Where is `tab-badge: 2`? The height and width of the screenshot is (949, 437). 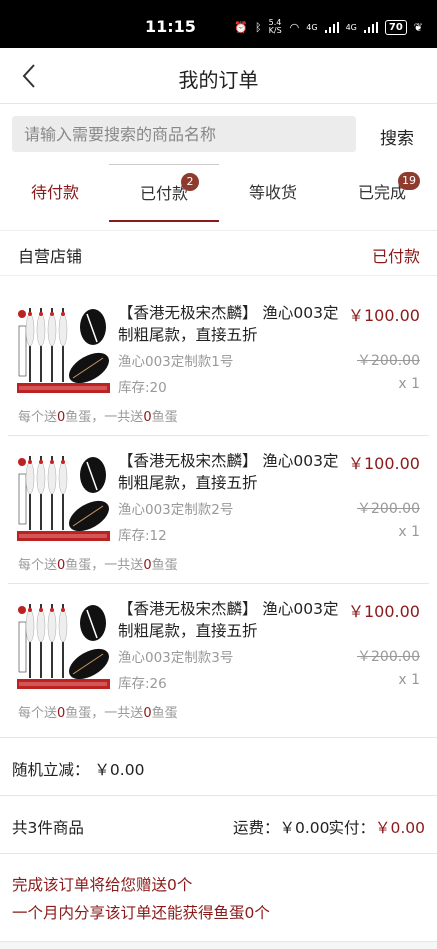
tab-badge: 2 is located at coordinates (190, 182).